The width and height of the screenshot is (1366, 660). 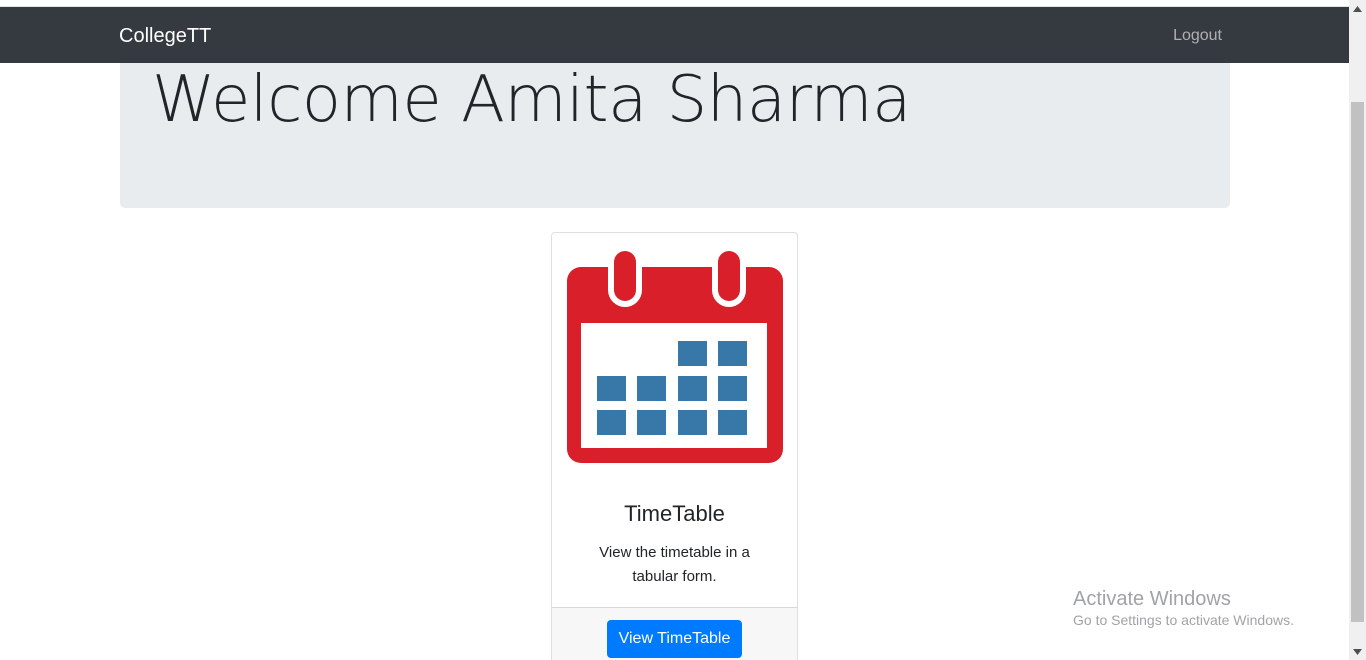 I want to click on vertical-scrollbar, so click(x=1357, y=330).